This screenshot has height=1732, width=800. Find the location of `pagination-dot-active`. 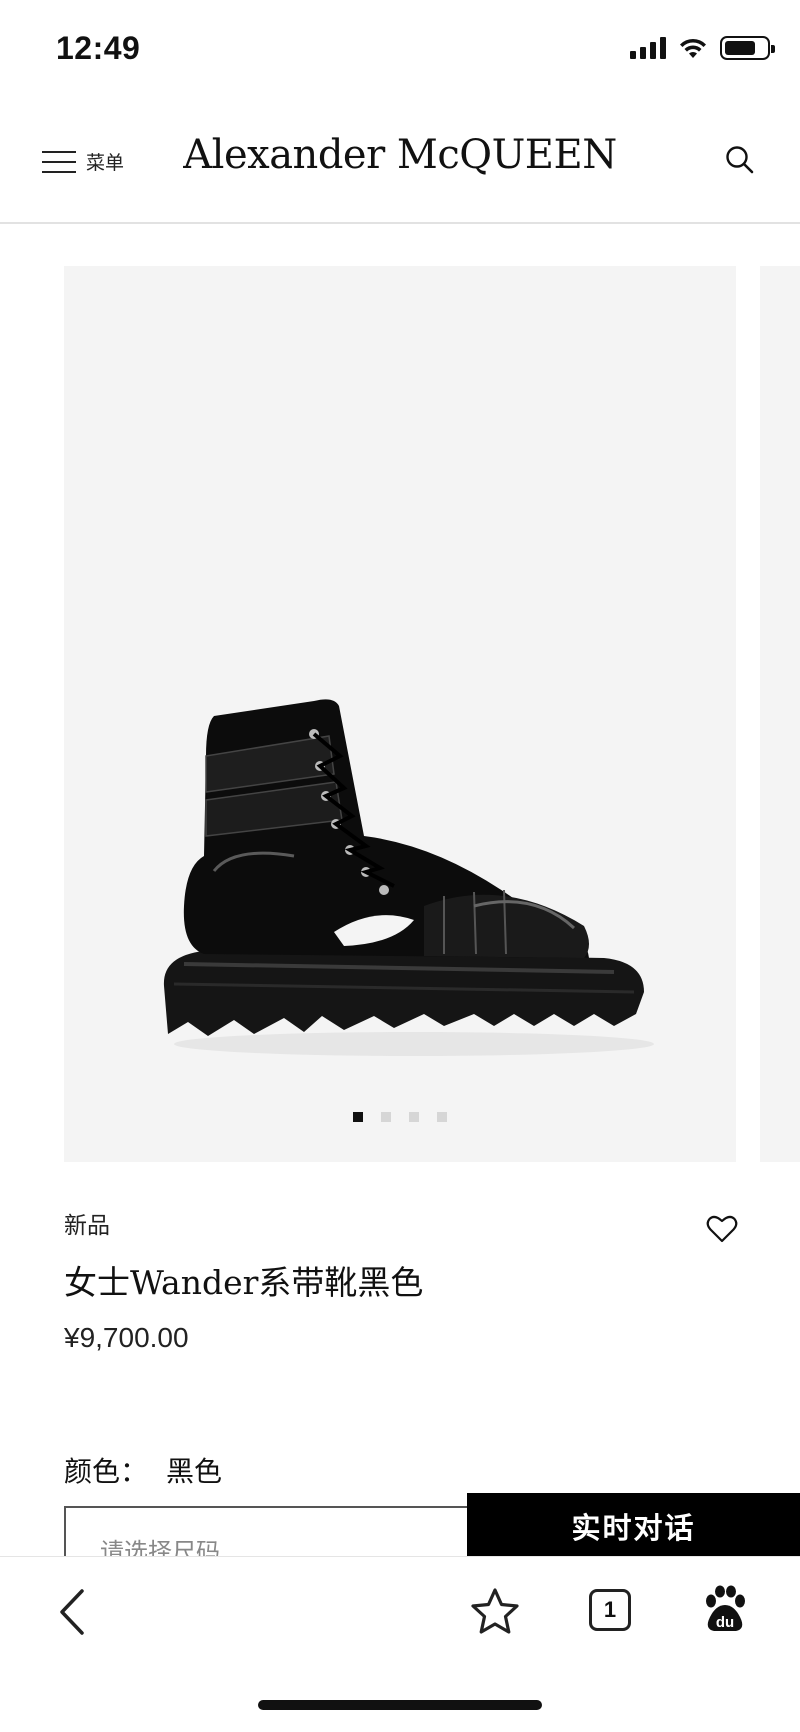

pagination-dot-active is located at coordinates (358, 1117).